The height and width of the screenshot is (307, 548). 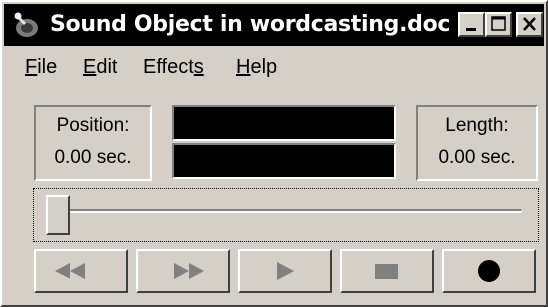 I want to click on menu-edit: Edit, so click(x=100, y=67).